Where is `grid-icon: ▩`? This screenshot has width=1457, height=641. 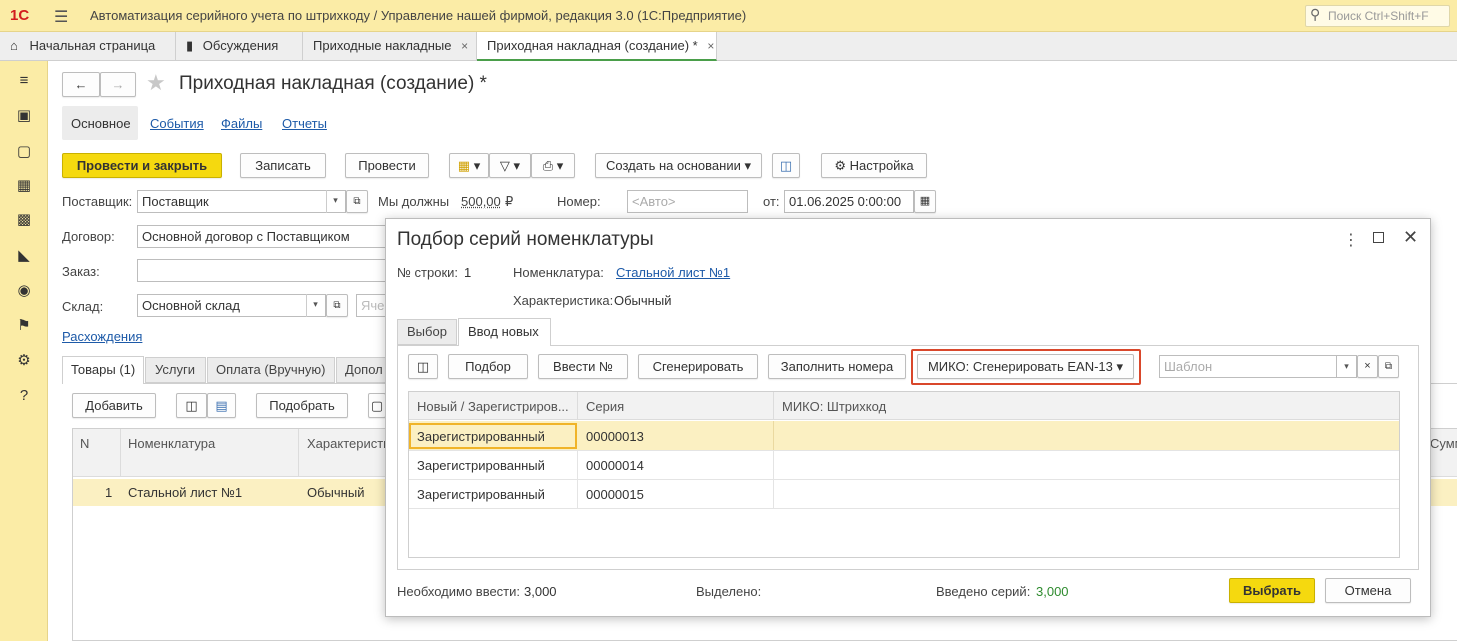
grid-icon: ▩ is located at coordinates (24, 220).